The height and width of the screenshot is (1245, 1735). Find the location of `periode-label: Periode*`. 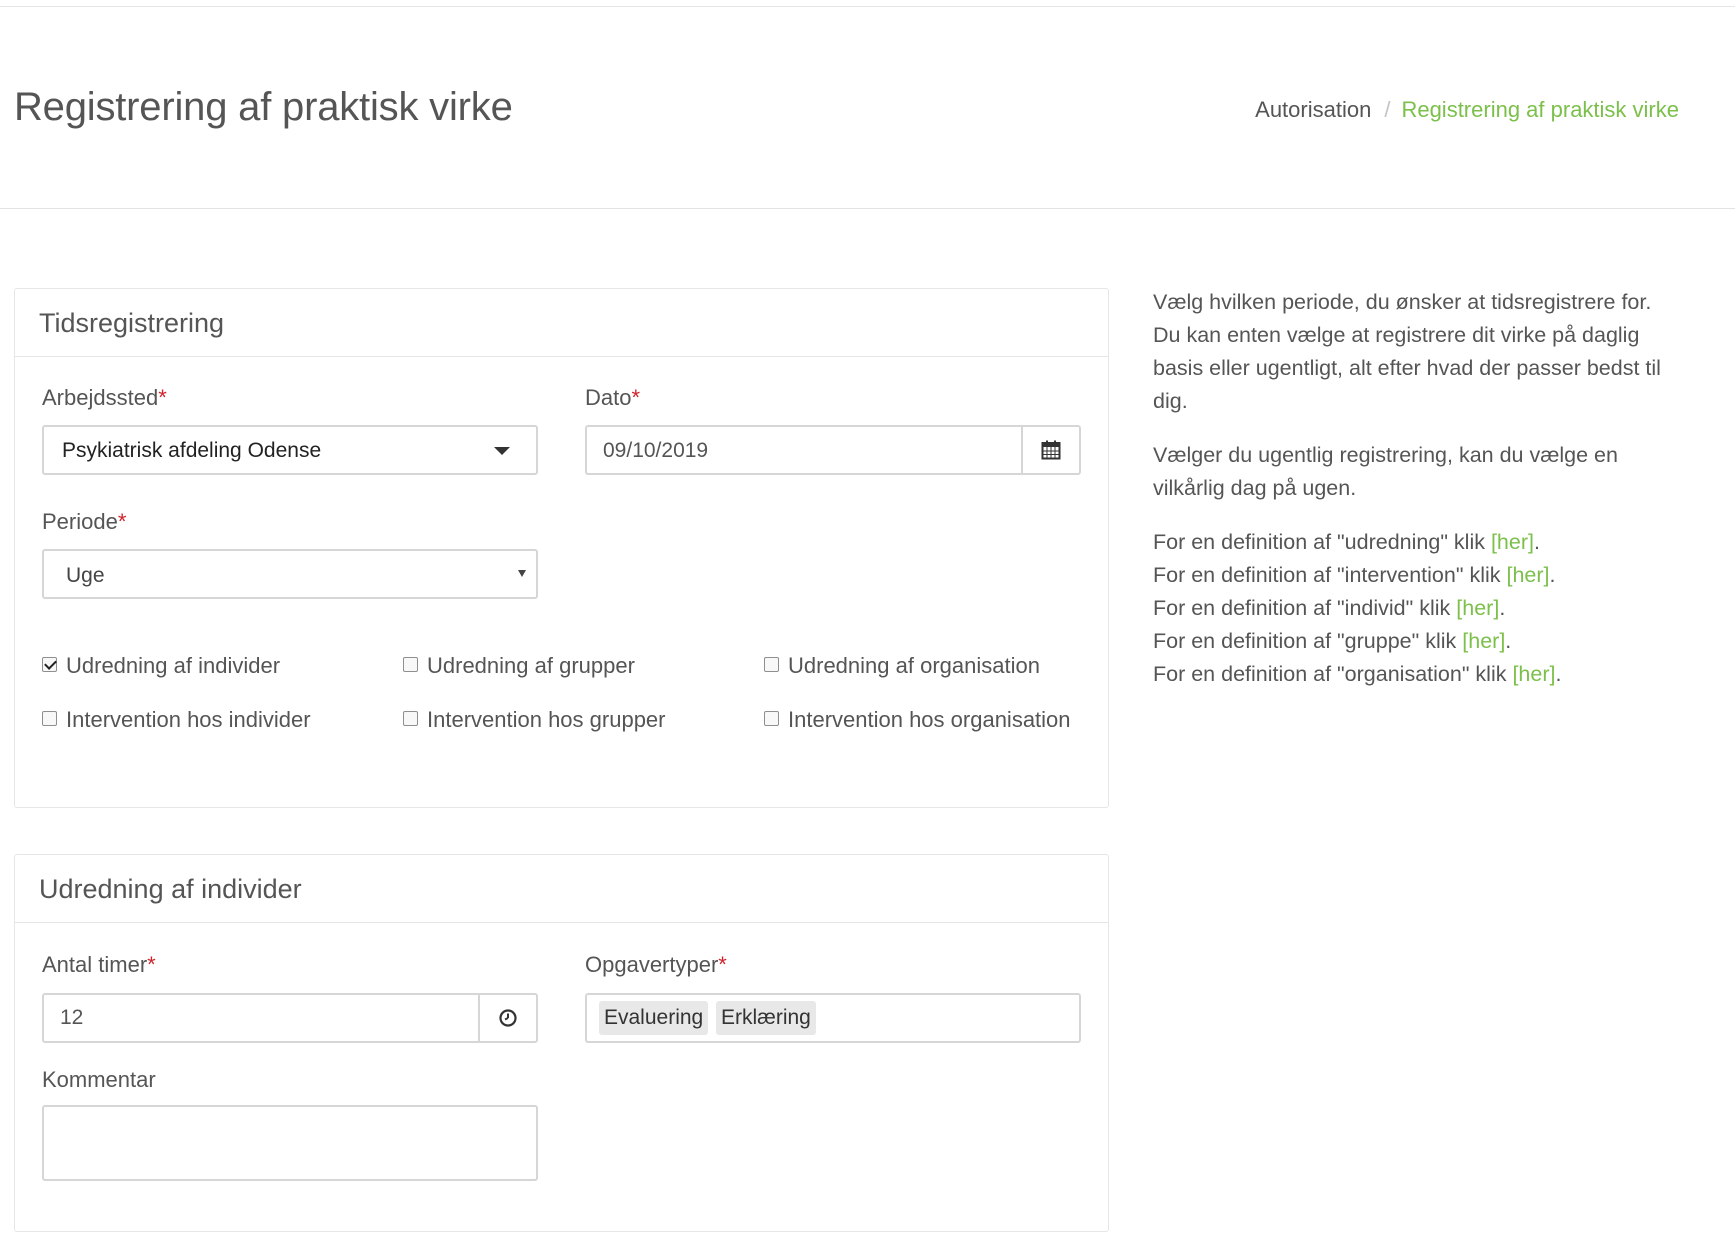

periode-label: Periode* is located at coordinates (84, 521).